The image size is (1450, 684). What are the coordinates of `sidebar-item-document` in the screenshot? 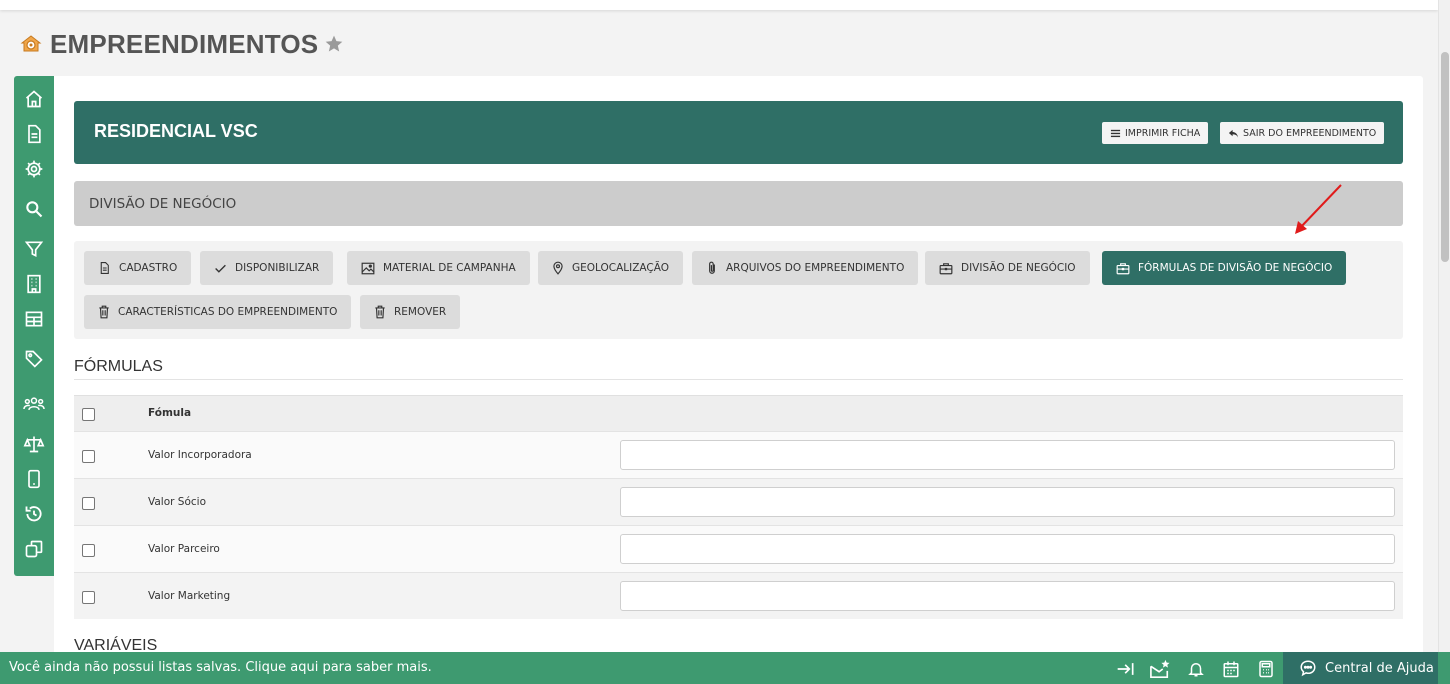 It's located at (34, 136).